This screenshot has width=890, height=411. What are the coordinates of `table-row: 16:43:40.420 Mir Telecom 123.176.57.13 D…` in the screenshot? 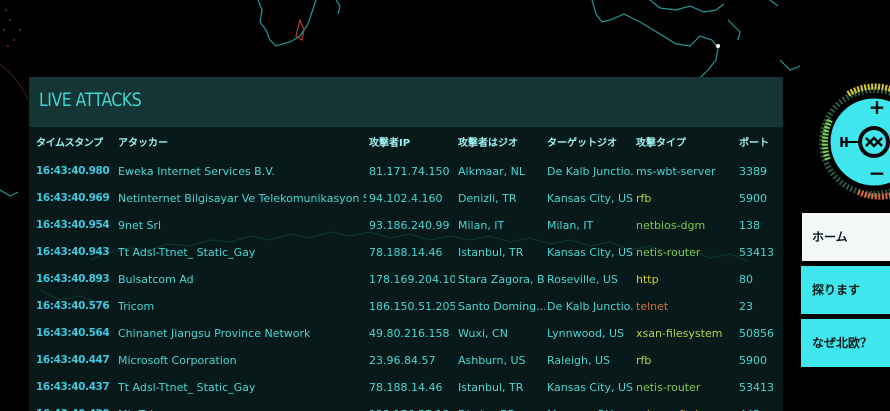 It's located at (406, 406).